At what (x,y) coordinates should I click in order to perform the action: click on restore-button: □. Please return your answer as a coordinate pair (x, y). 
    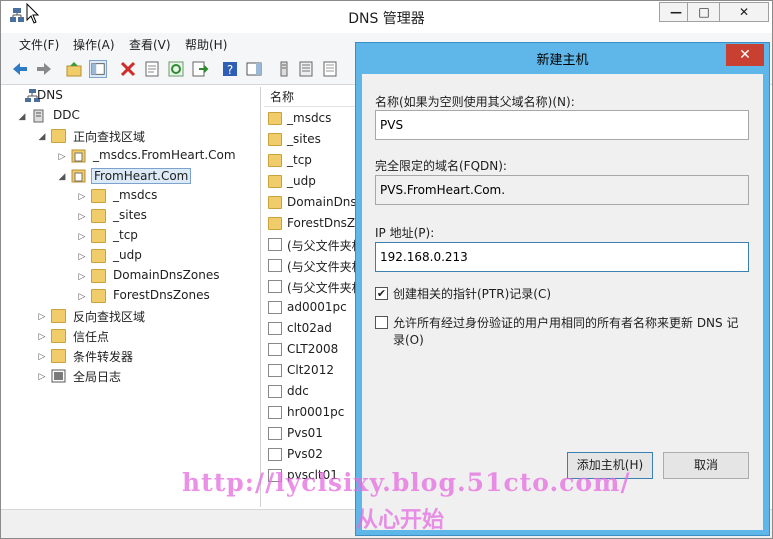
    Looking at the image, I should click on (704, 12).